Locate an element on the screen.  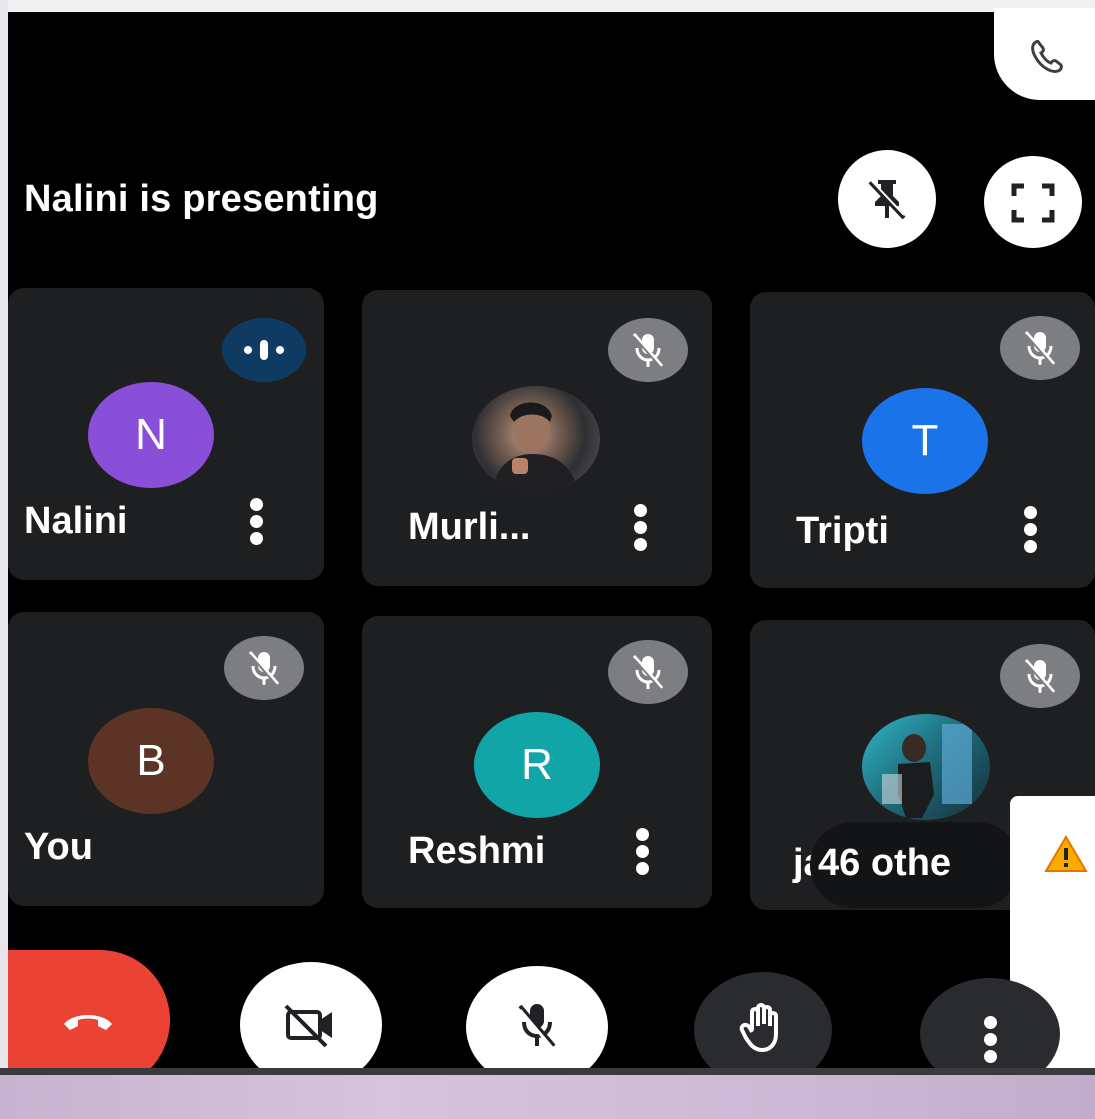
avatar: B is located at coordinates (151, 761).